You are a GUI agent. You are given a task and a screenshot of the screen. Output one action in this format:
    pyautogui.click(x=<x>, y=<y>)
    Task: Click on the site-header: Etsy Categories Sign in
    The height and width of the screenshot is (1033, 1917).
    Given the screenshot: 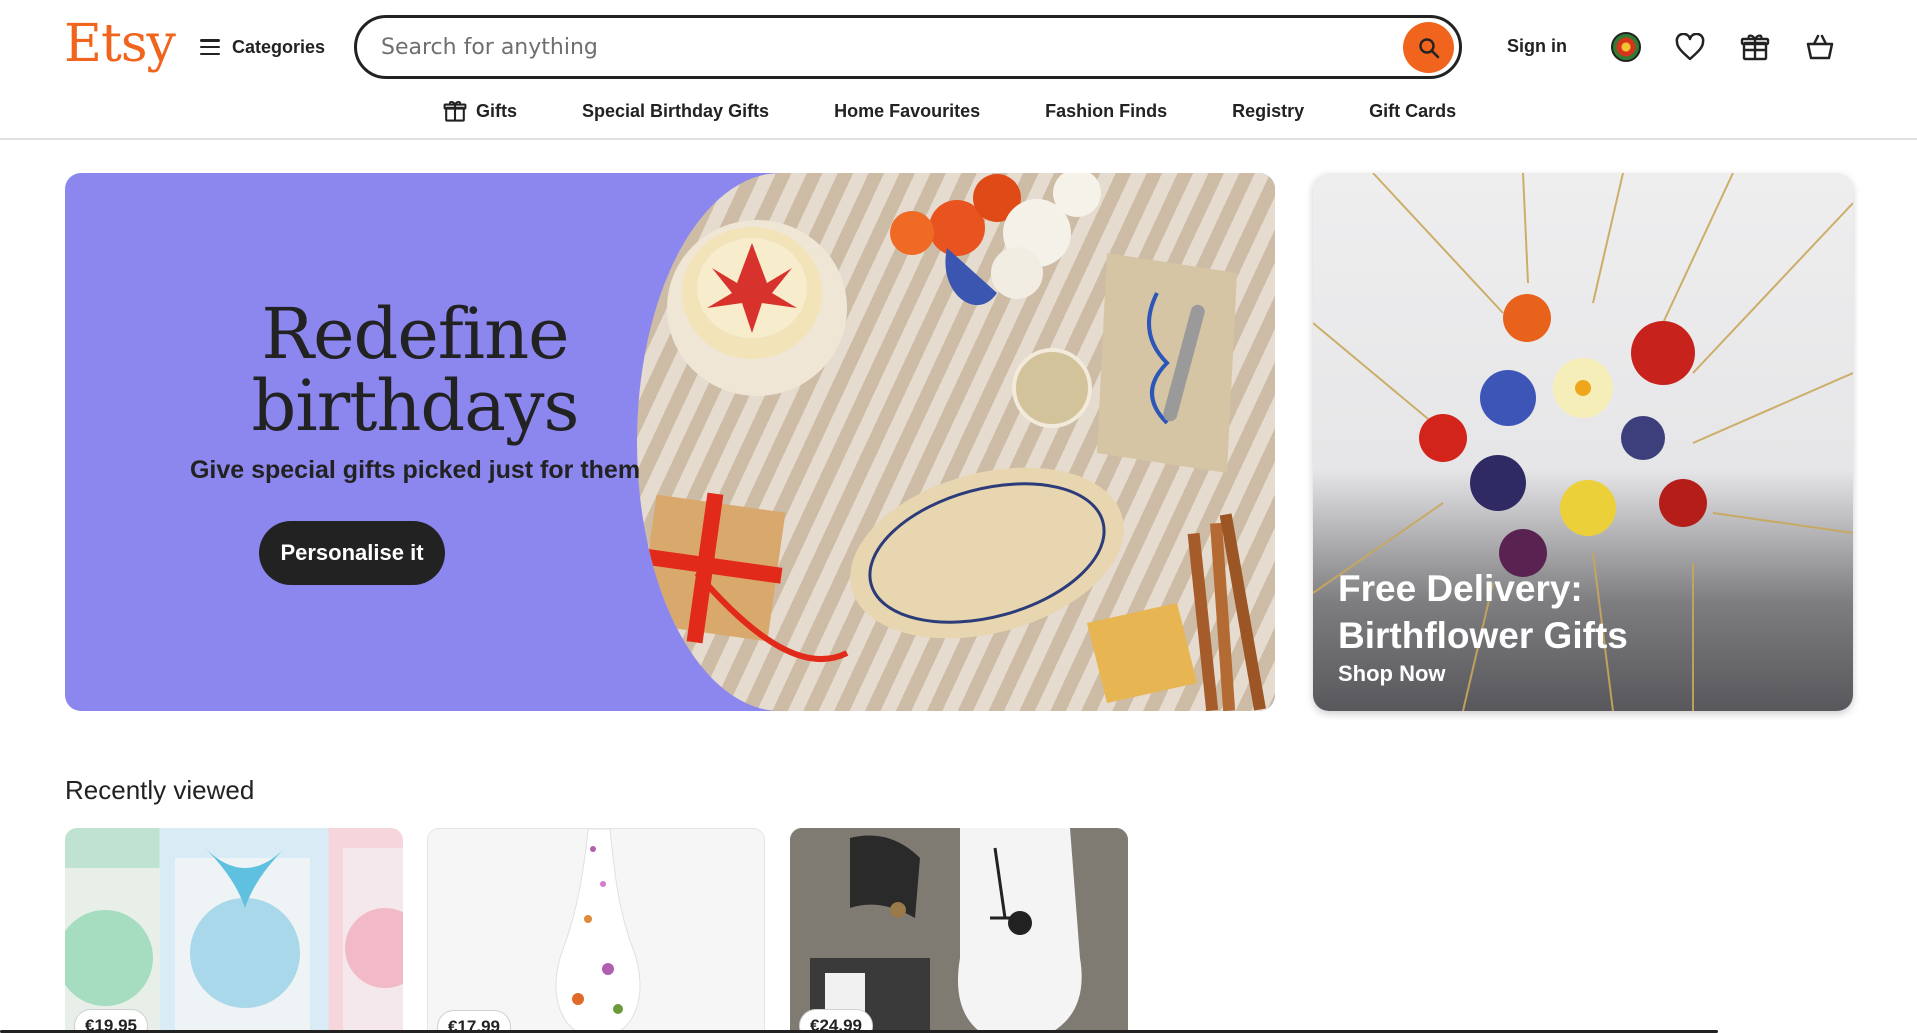 What is the action you would take?
    pyautogui.click(x=958, y=70)
    